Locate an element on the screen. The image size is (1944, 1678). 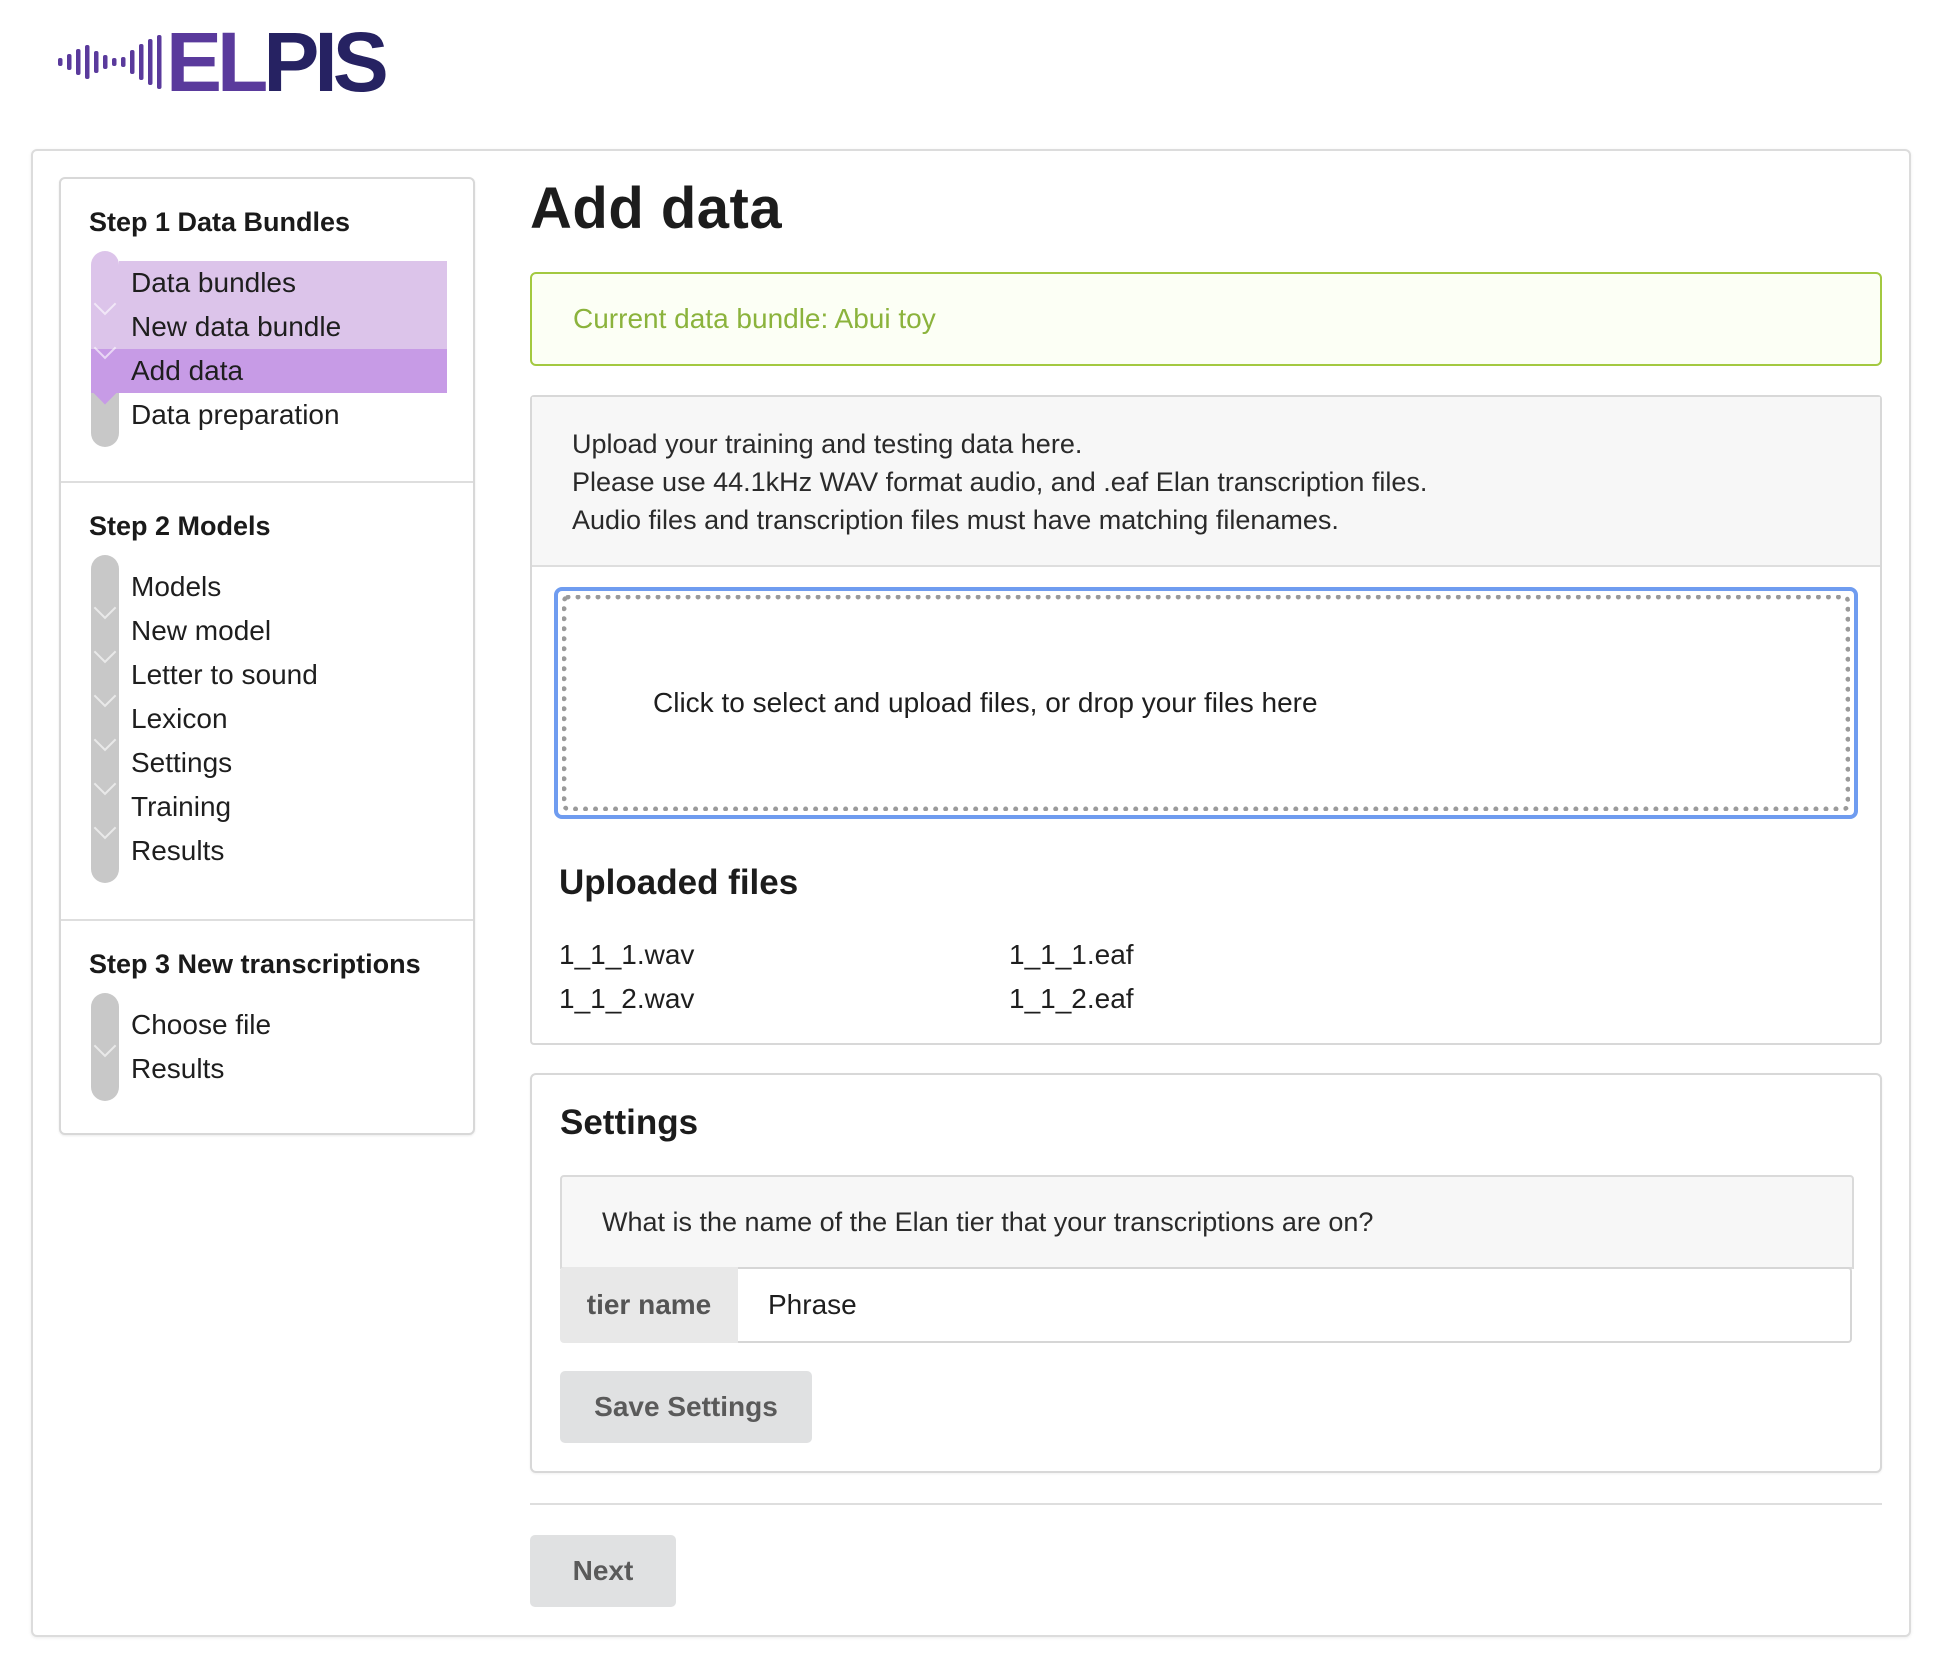
tier-name-input is located at coordinates (1295, 1305).